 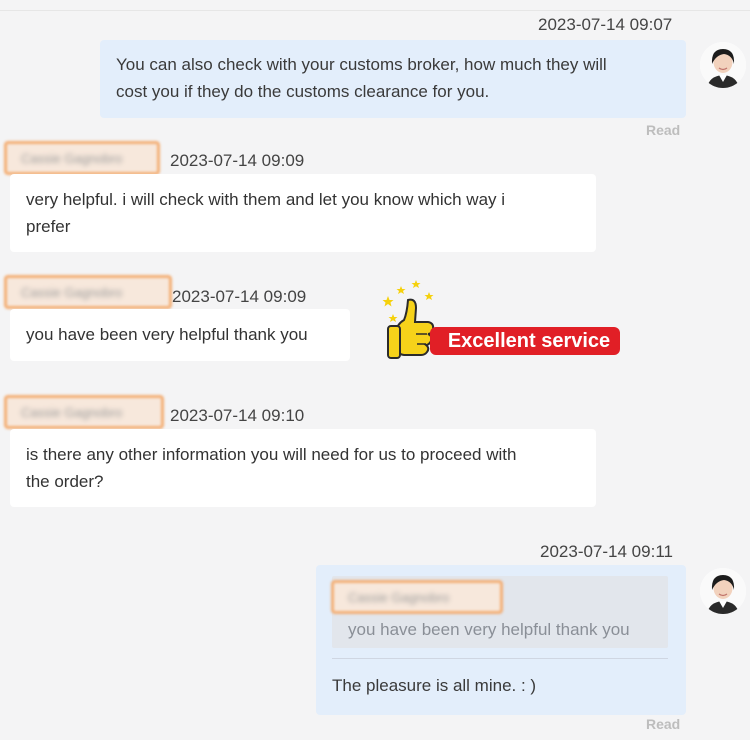 What do you see at coordinates (167, 334) in the screenshot?
I see `message-text: you have been very helpful thank you` at bounding box center [167, 334].